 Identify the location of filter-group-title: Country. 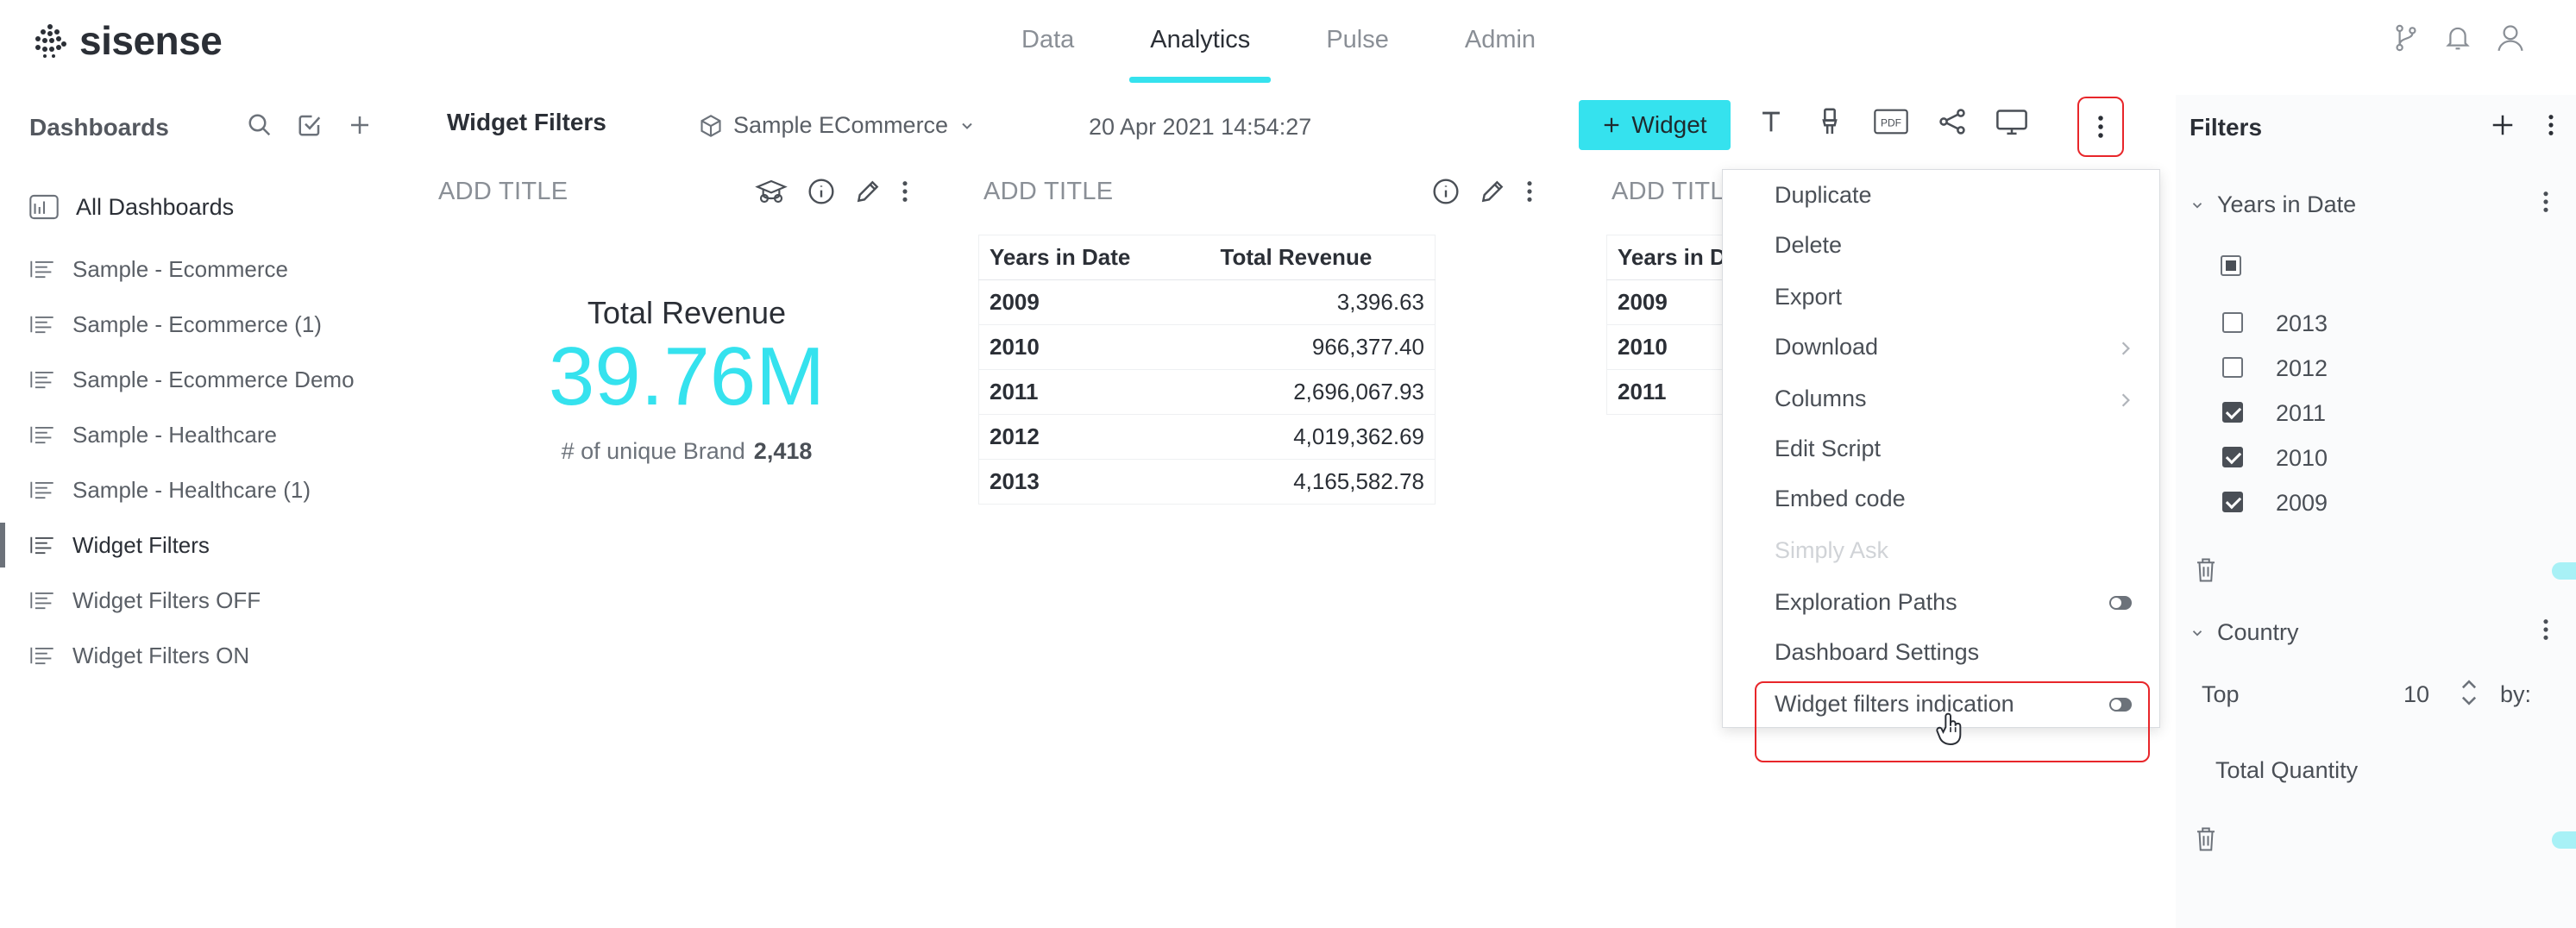
(2258, 632).